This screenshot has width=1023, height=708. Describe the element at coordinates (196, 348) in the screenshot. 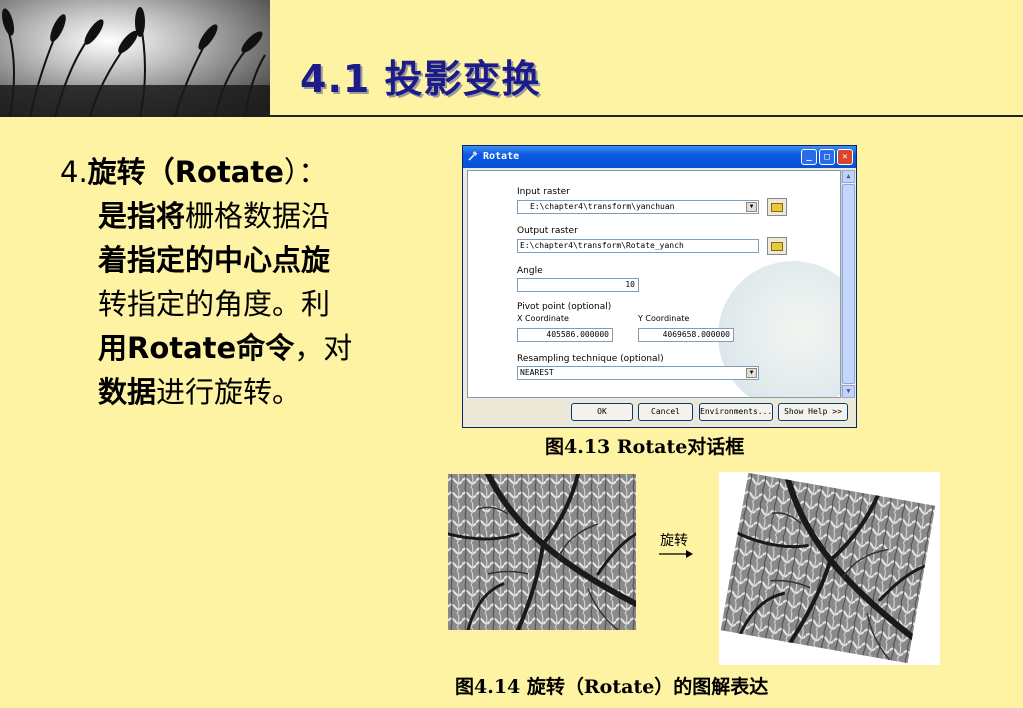

I see `body-line-5-bold: 用Rotate命令` at that location.